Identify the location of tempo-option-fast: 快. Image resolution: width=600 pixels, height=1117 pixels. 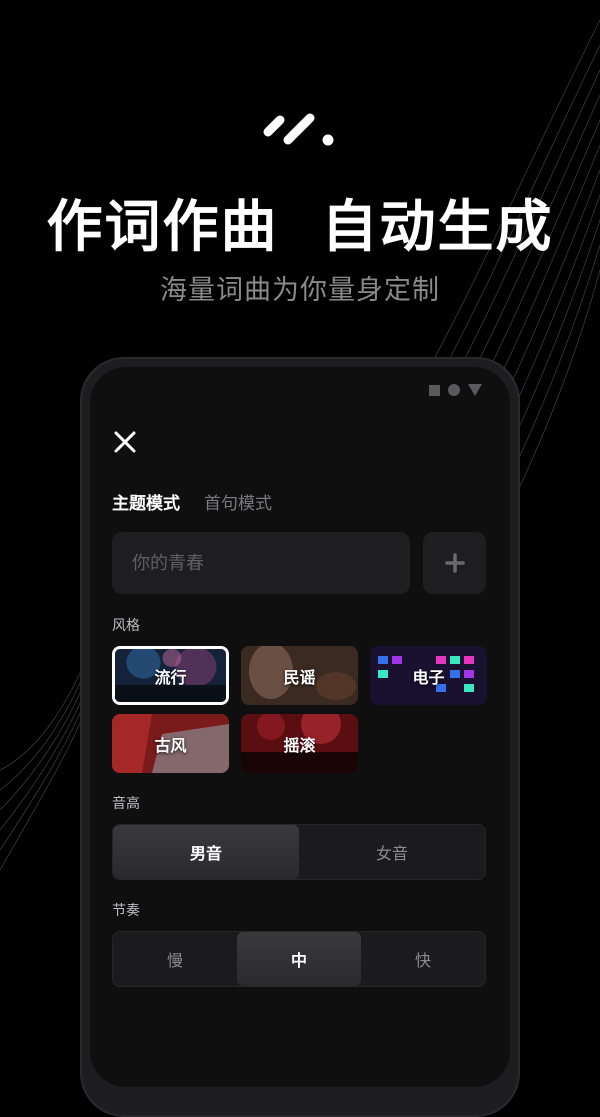
(423, 959).